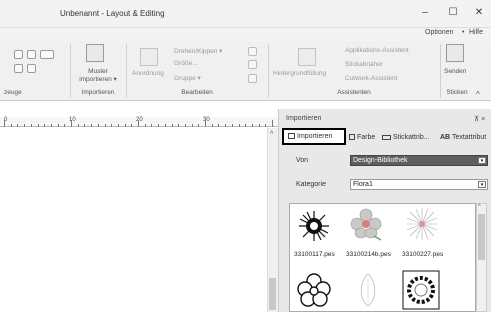  What do you see at coordinates (352, 137) in the screenshot?
I see `color-icon` at bounding box center [352, 137].